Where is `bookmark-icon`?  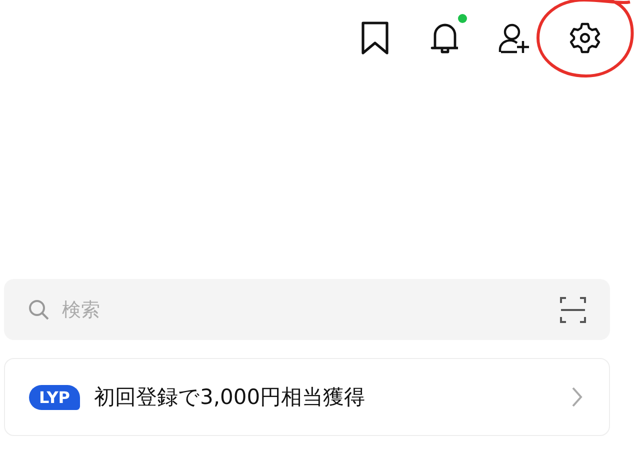 bookmark-icon is located at coordinates (375, 38).